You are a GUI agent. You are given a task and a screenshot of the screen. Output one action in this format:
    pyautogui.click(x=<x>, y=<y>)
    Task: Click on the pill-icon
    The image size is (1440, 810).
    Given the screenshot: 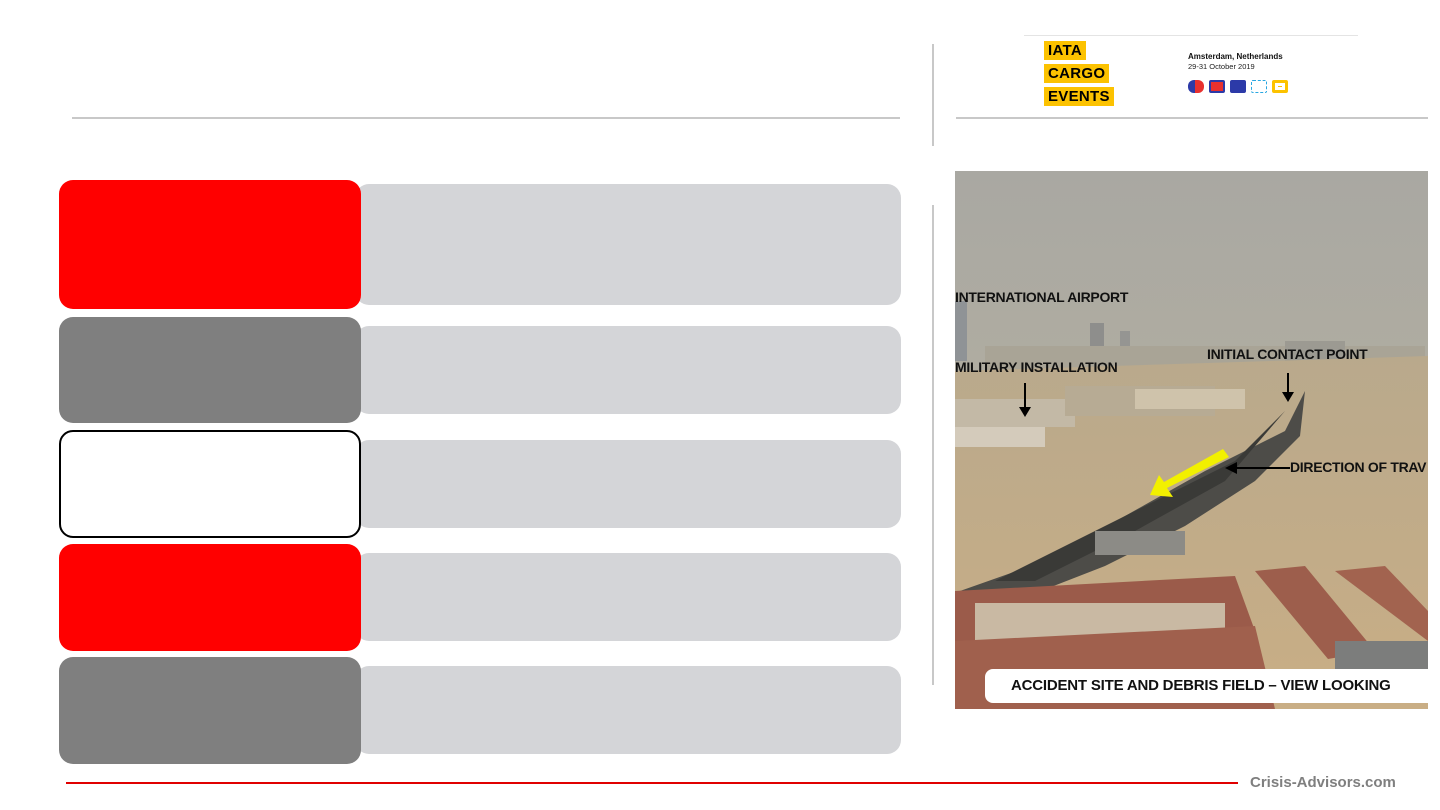 What is the action you would take?
    pyautogui.click(x=1196, y=86)
    